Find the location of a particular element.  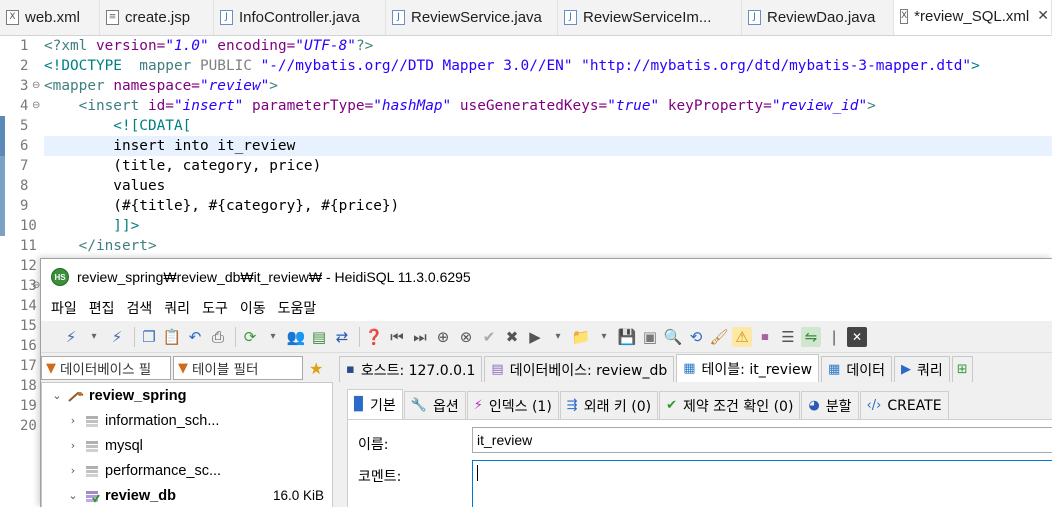

connect-plug-icon: ⚡ is located at coordinates (71, 337).